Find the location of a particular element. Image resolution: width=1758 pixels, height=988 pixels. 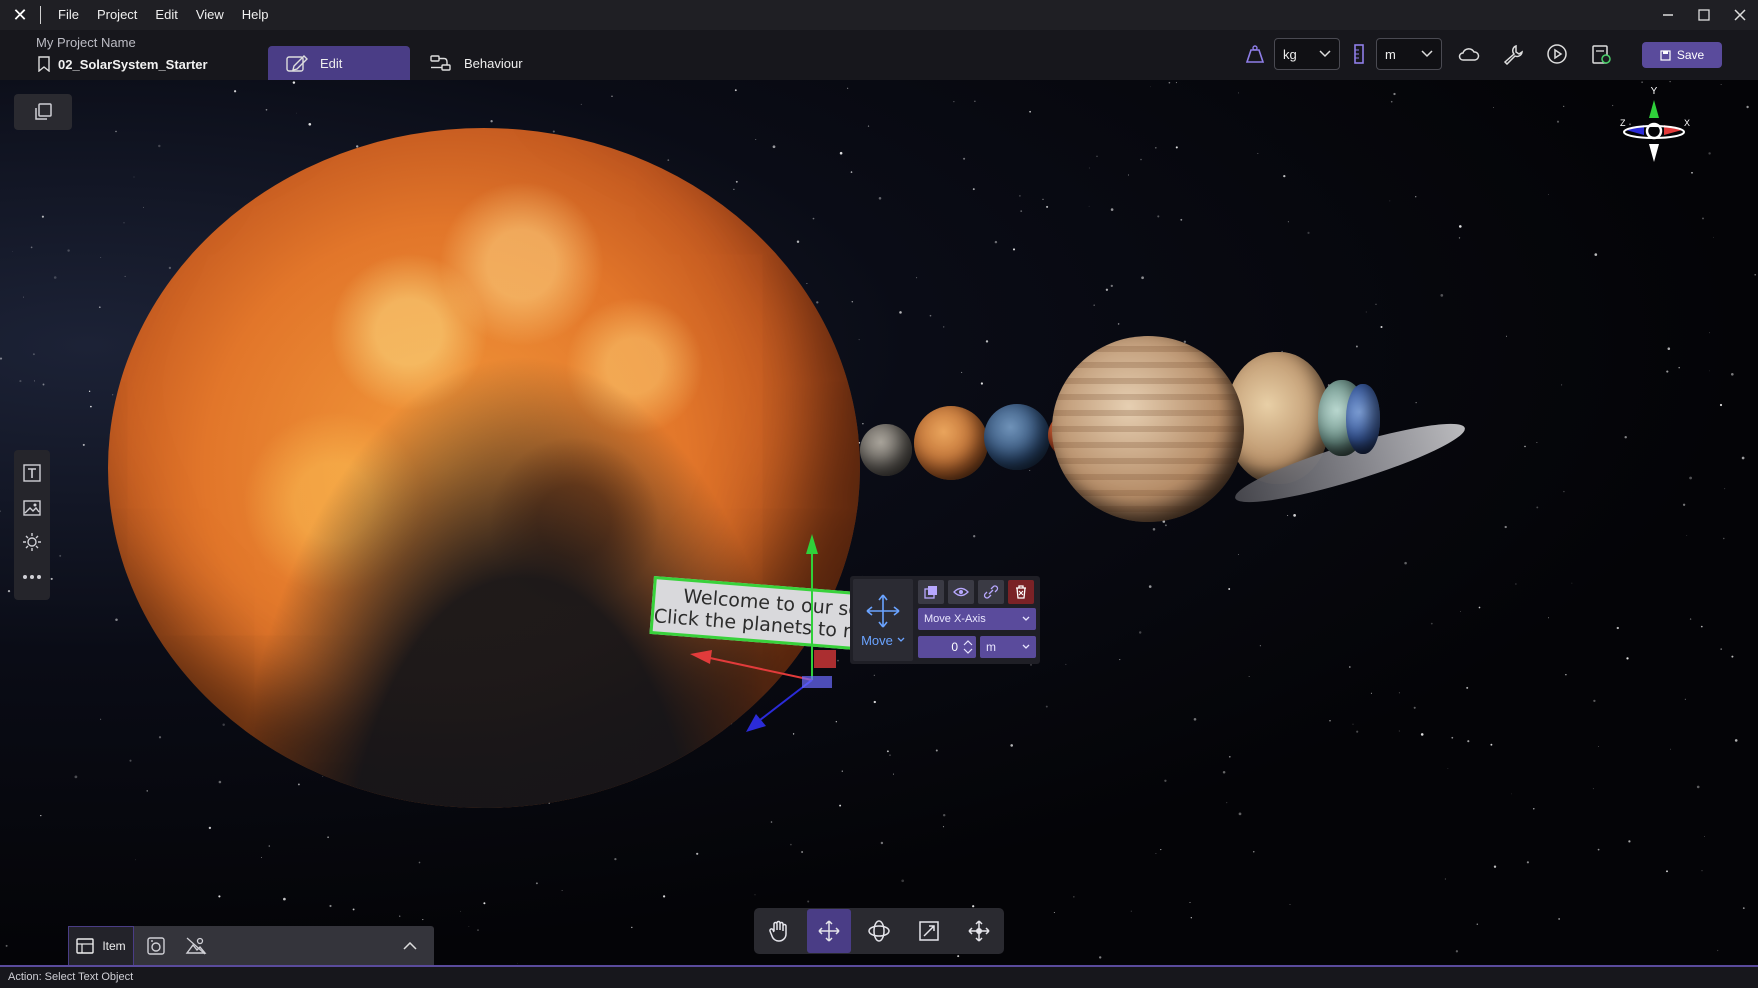

tab-item: Item is located at coordinates (101, 945).